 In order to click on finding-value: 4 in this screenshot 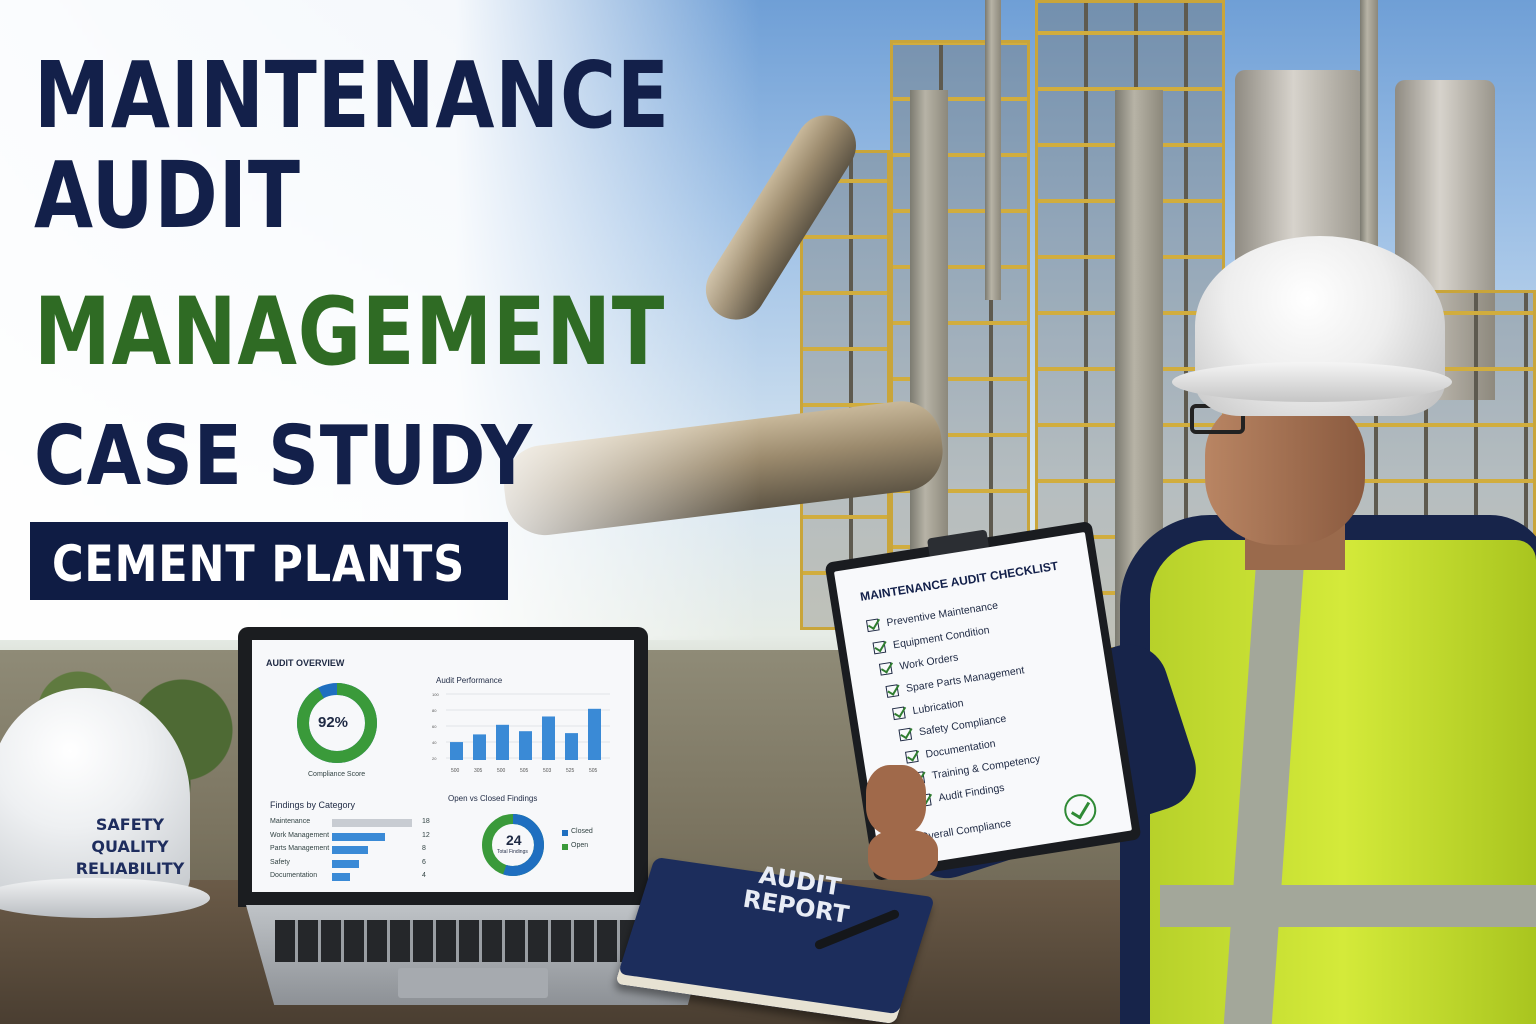, I will do `click(424, 875)`.